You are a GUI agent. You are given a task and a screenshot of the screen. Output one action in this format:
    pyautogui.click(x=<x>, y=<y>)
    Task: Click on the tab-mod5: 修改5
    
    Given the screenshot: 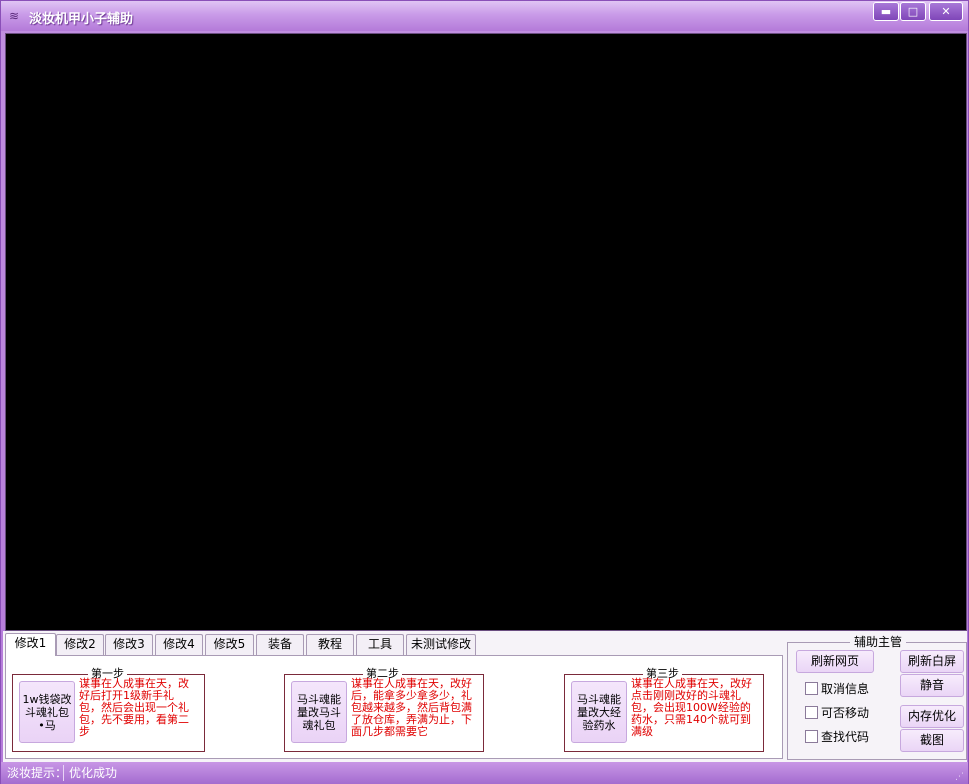 What is the action you would take?
    pyautogui.click(x=229, y=644)
    